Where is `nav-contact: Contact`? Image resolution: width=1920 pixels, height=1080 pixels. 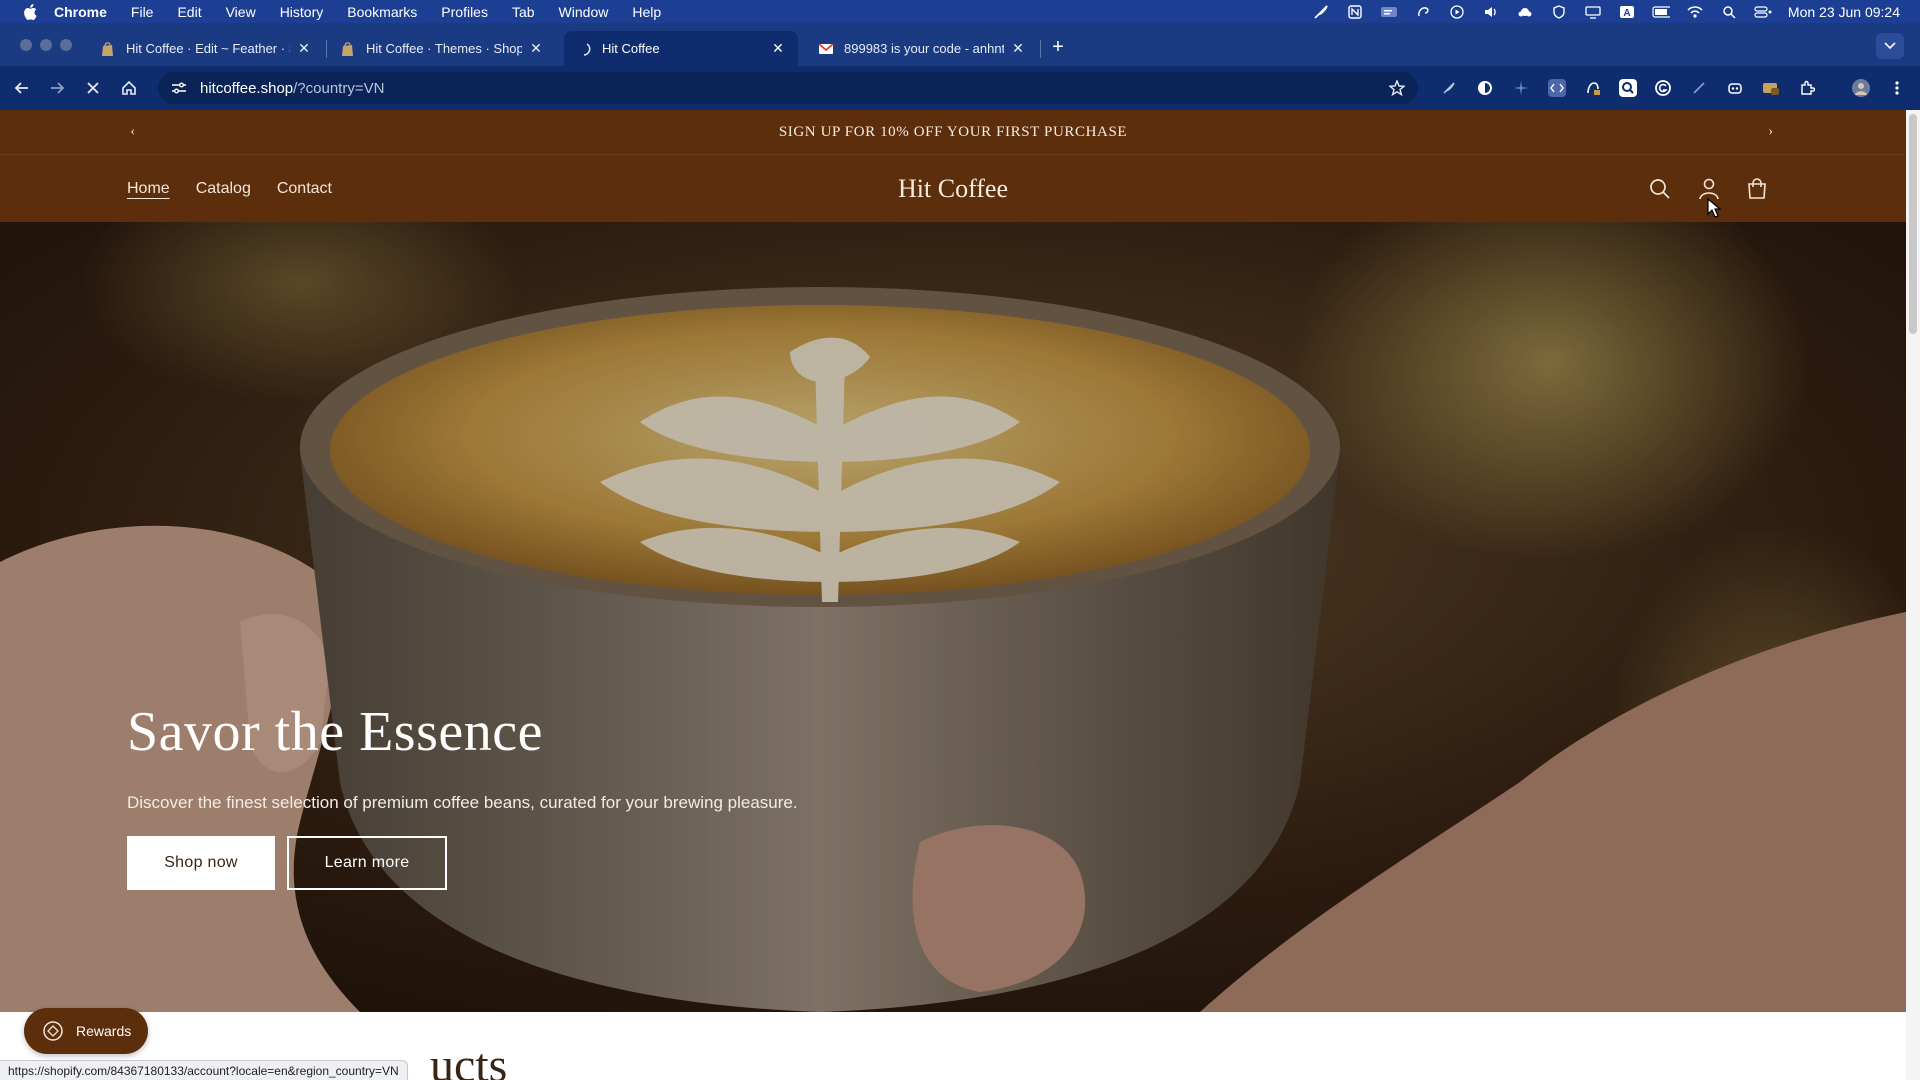
nav-contact: Contact is located at coordinates (304, 189).